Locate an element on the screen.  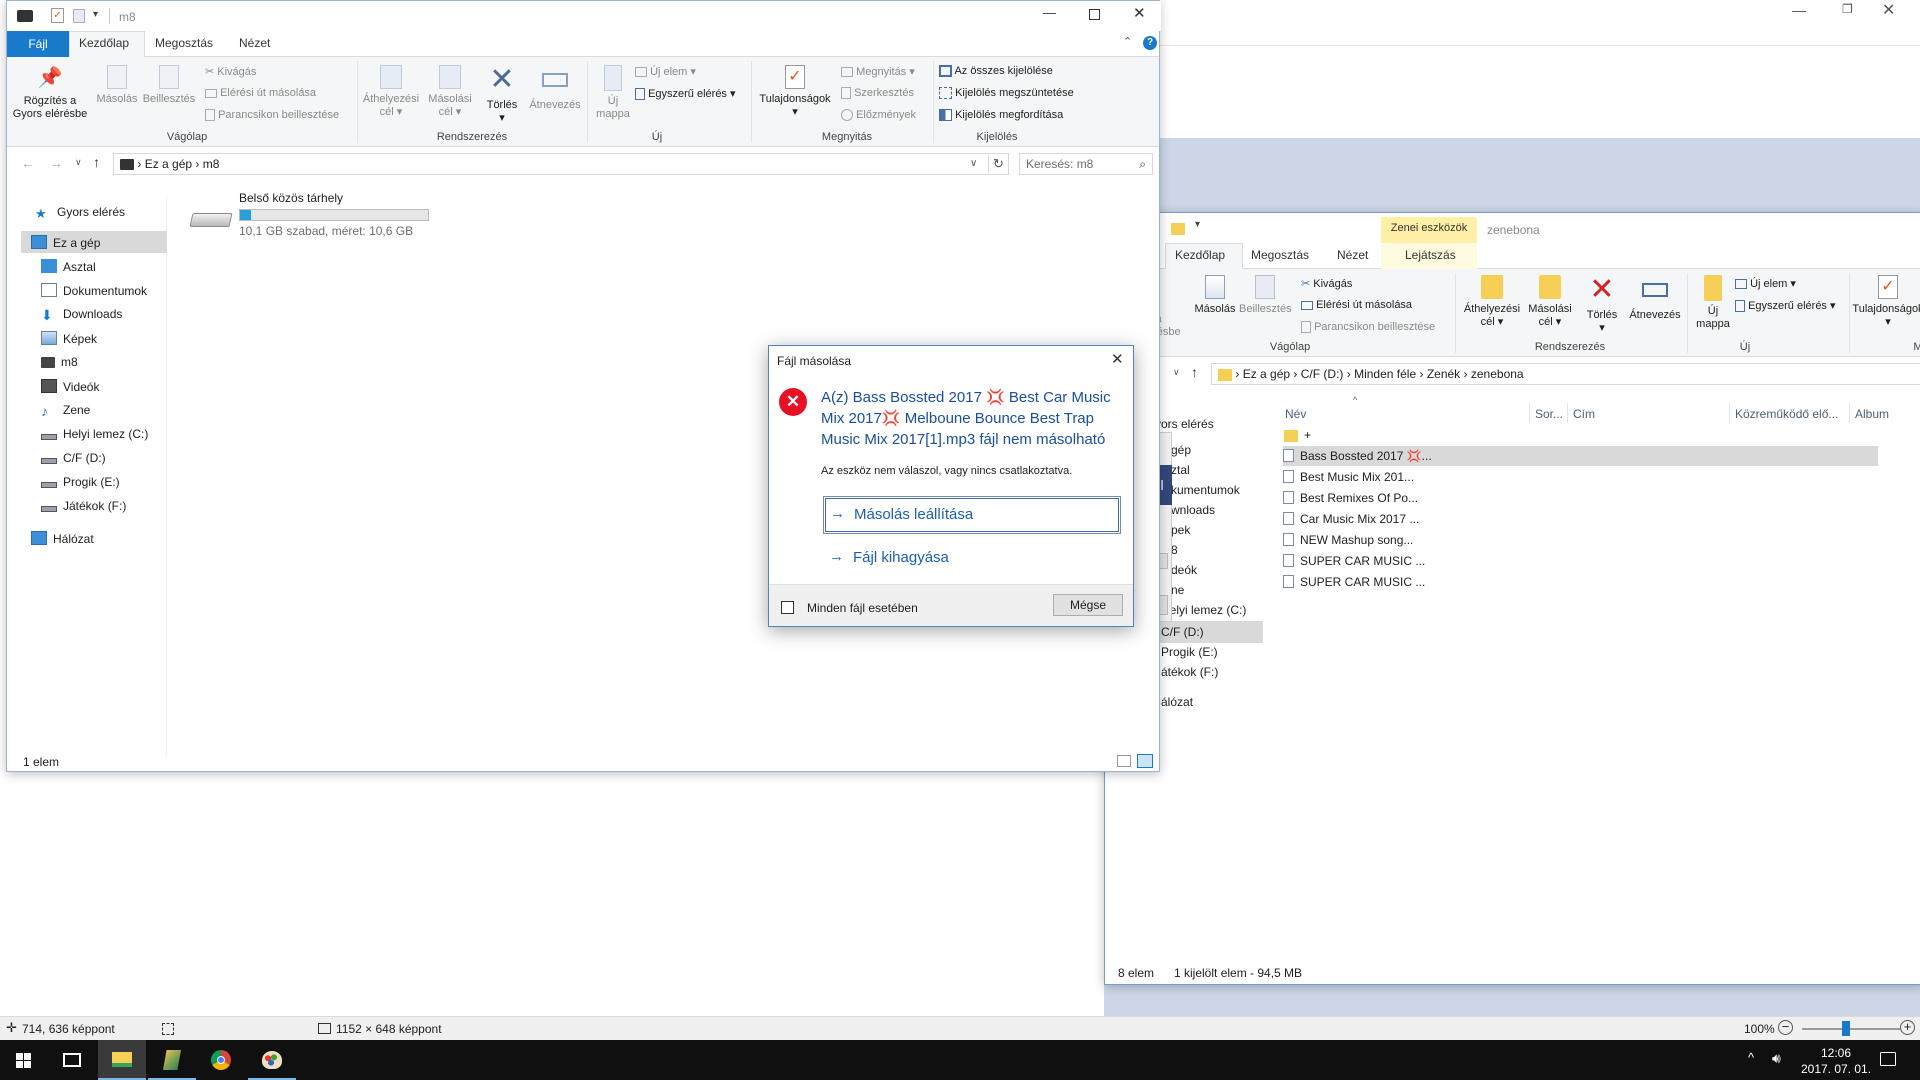
forward-button: → is located at coordinates (56, 163).